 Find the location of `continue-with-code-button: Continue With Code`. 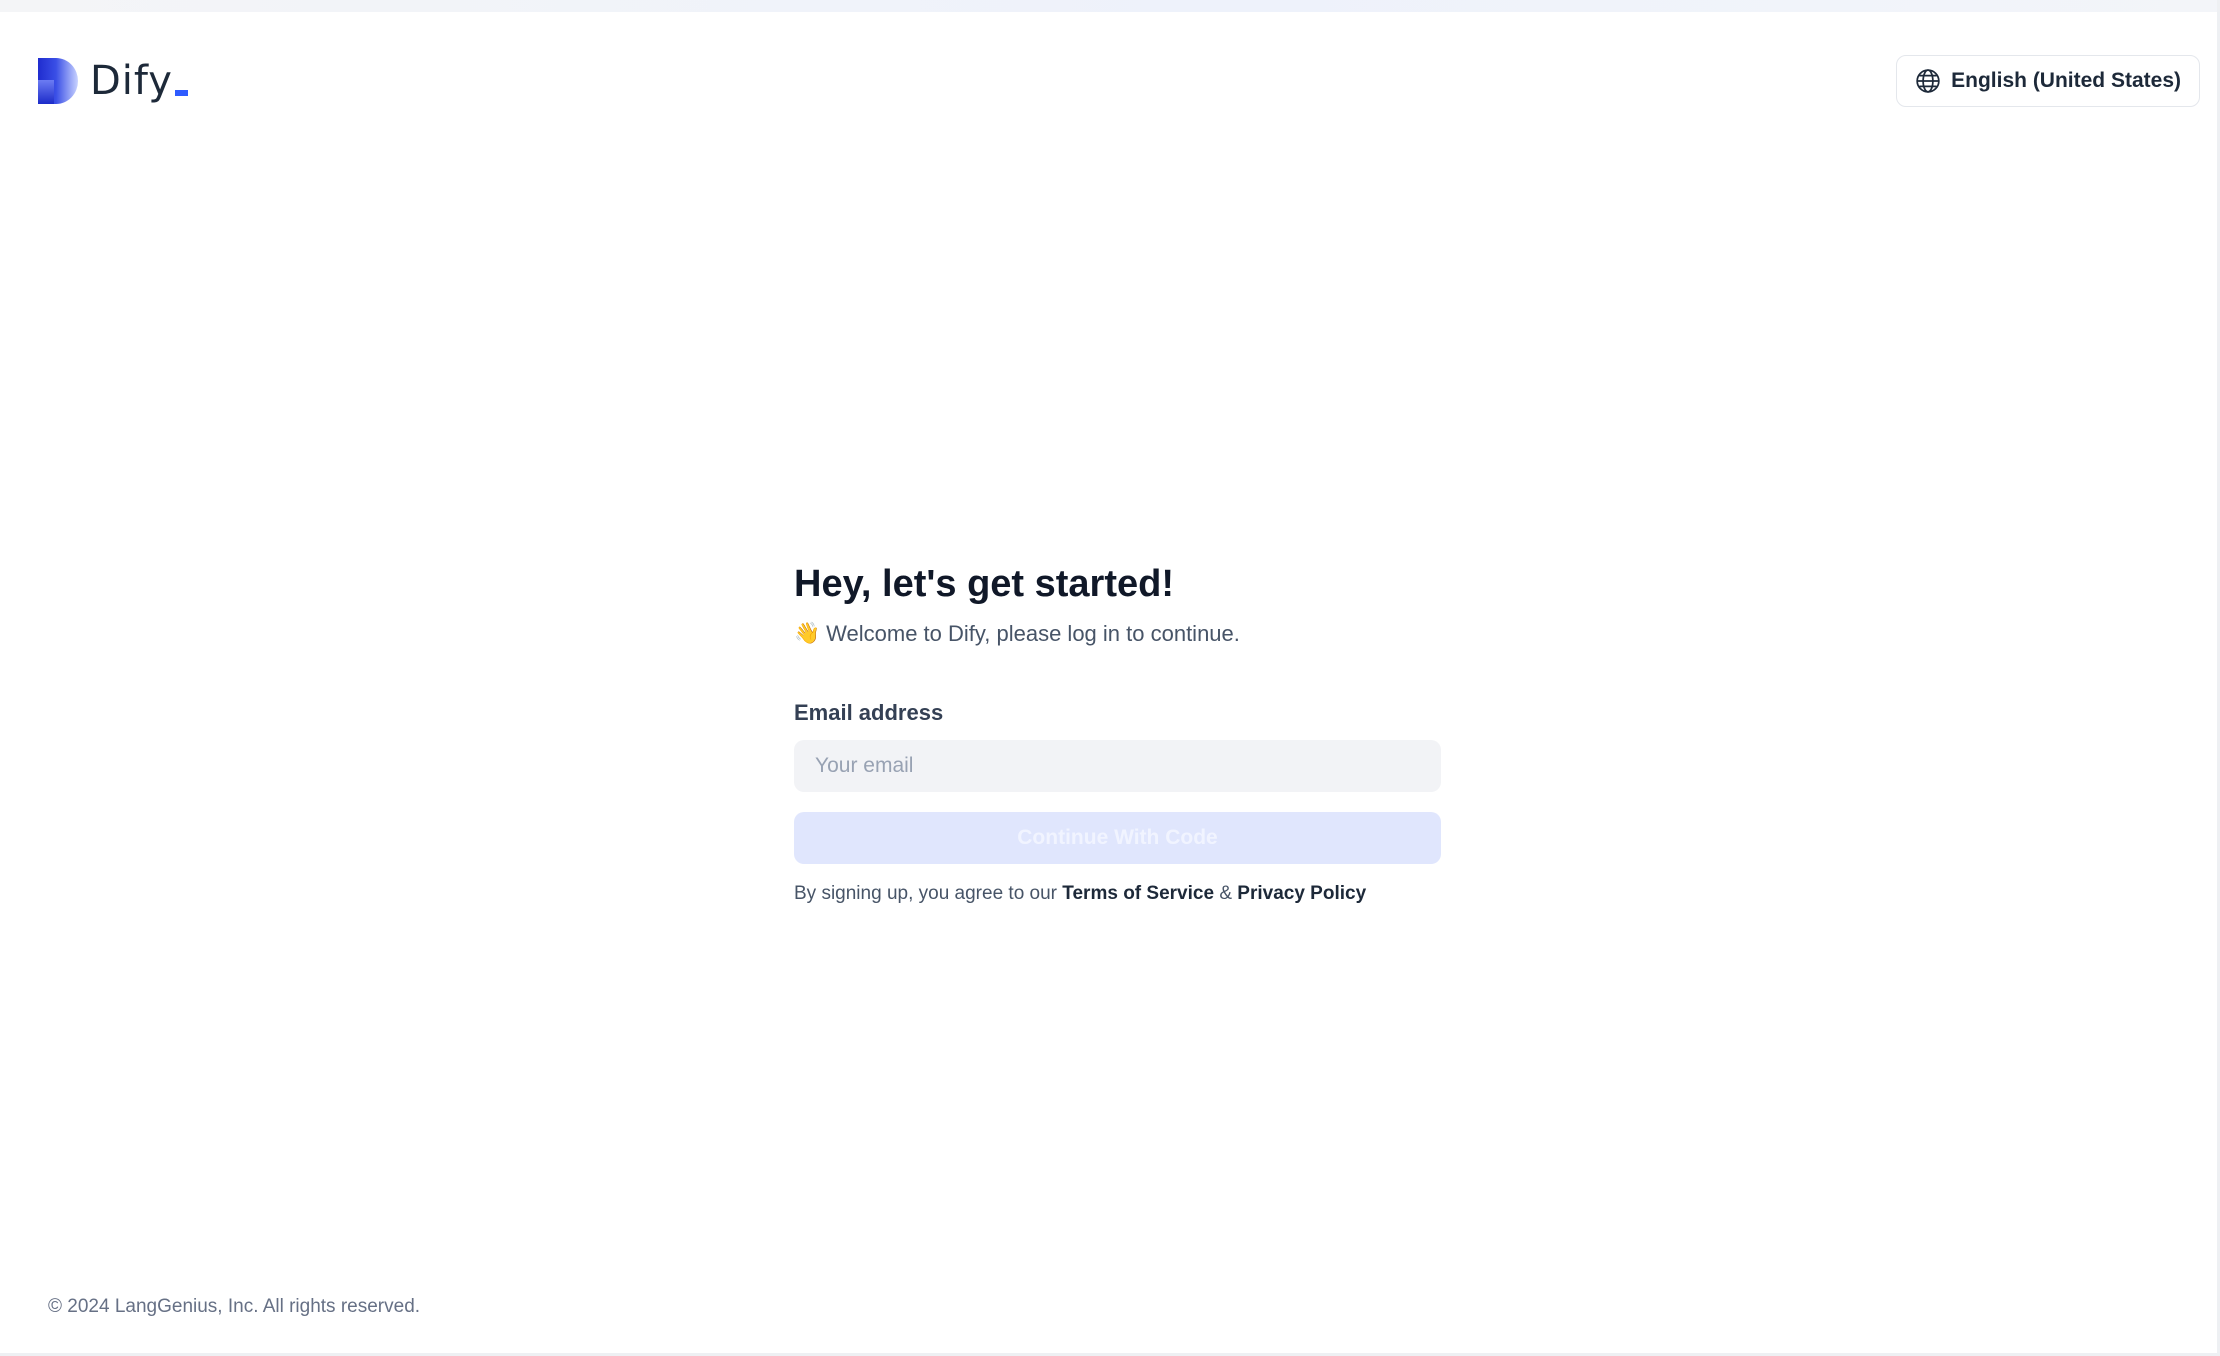

continue-with-code-button: Continue With Code is located at coordinates (1117, 838).